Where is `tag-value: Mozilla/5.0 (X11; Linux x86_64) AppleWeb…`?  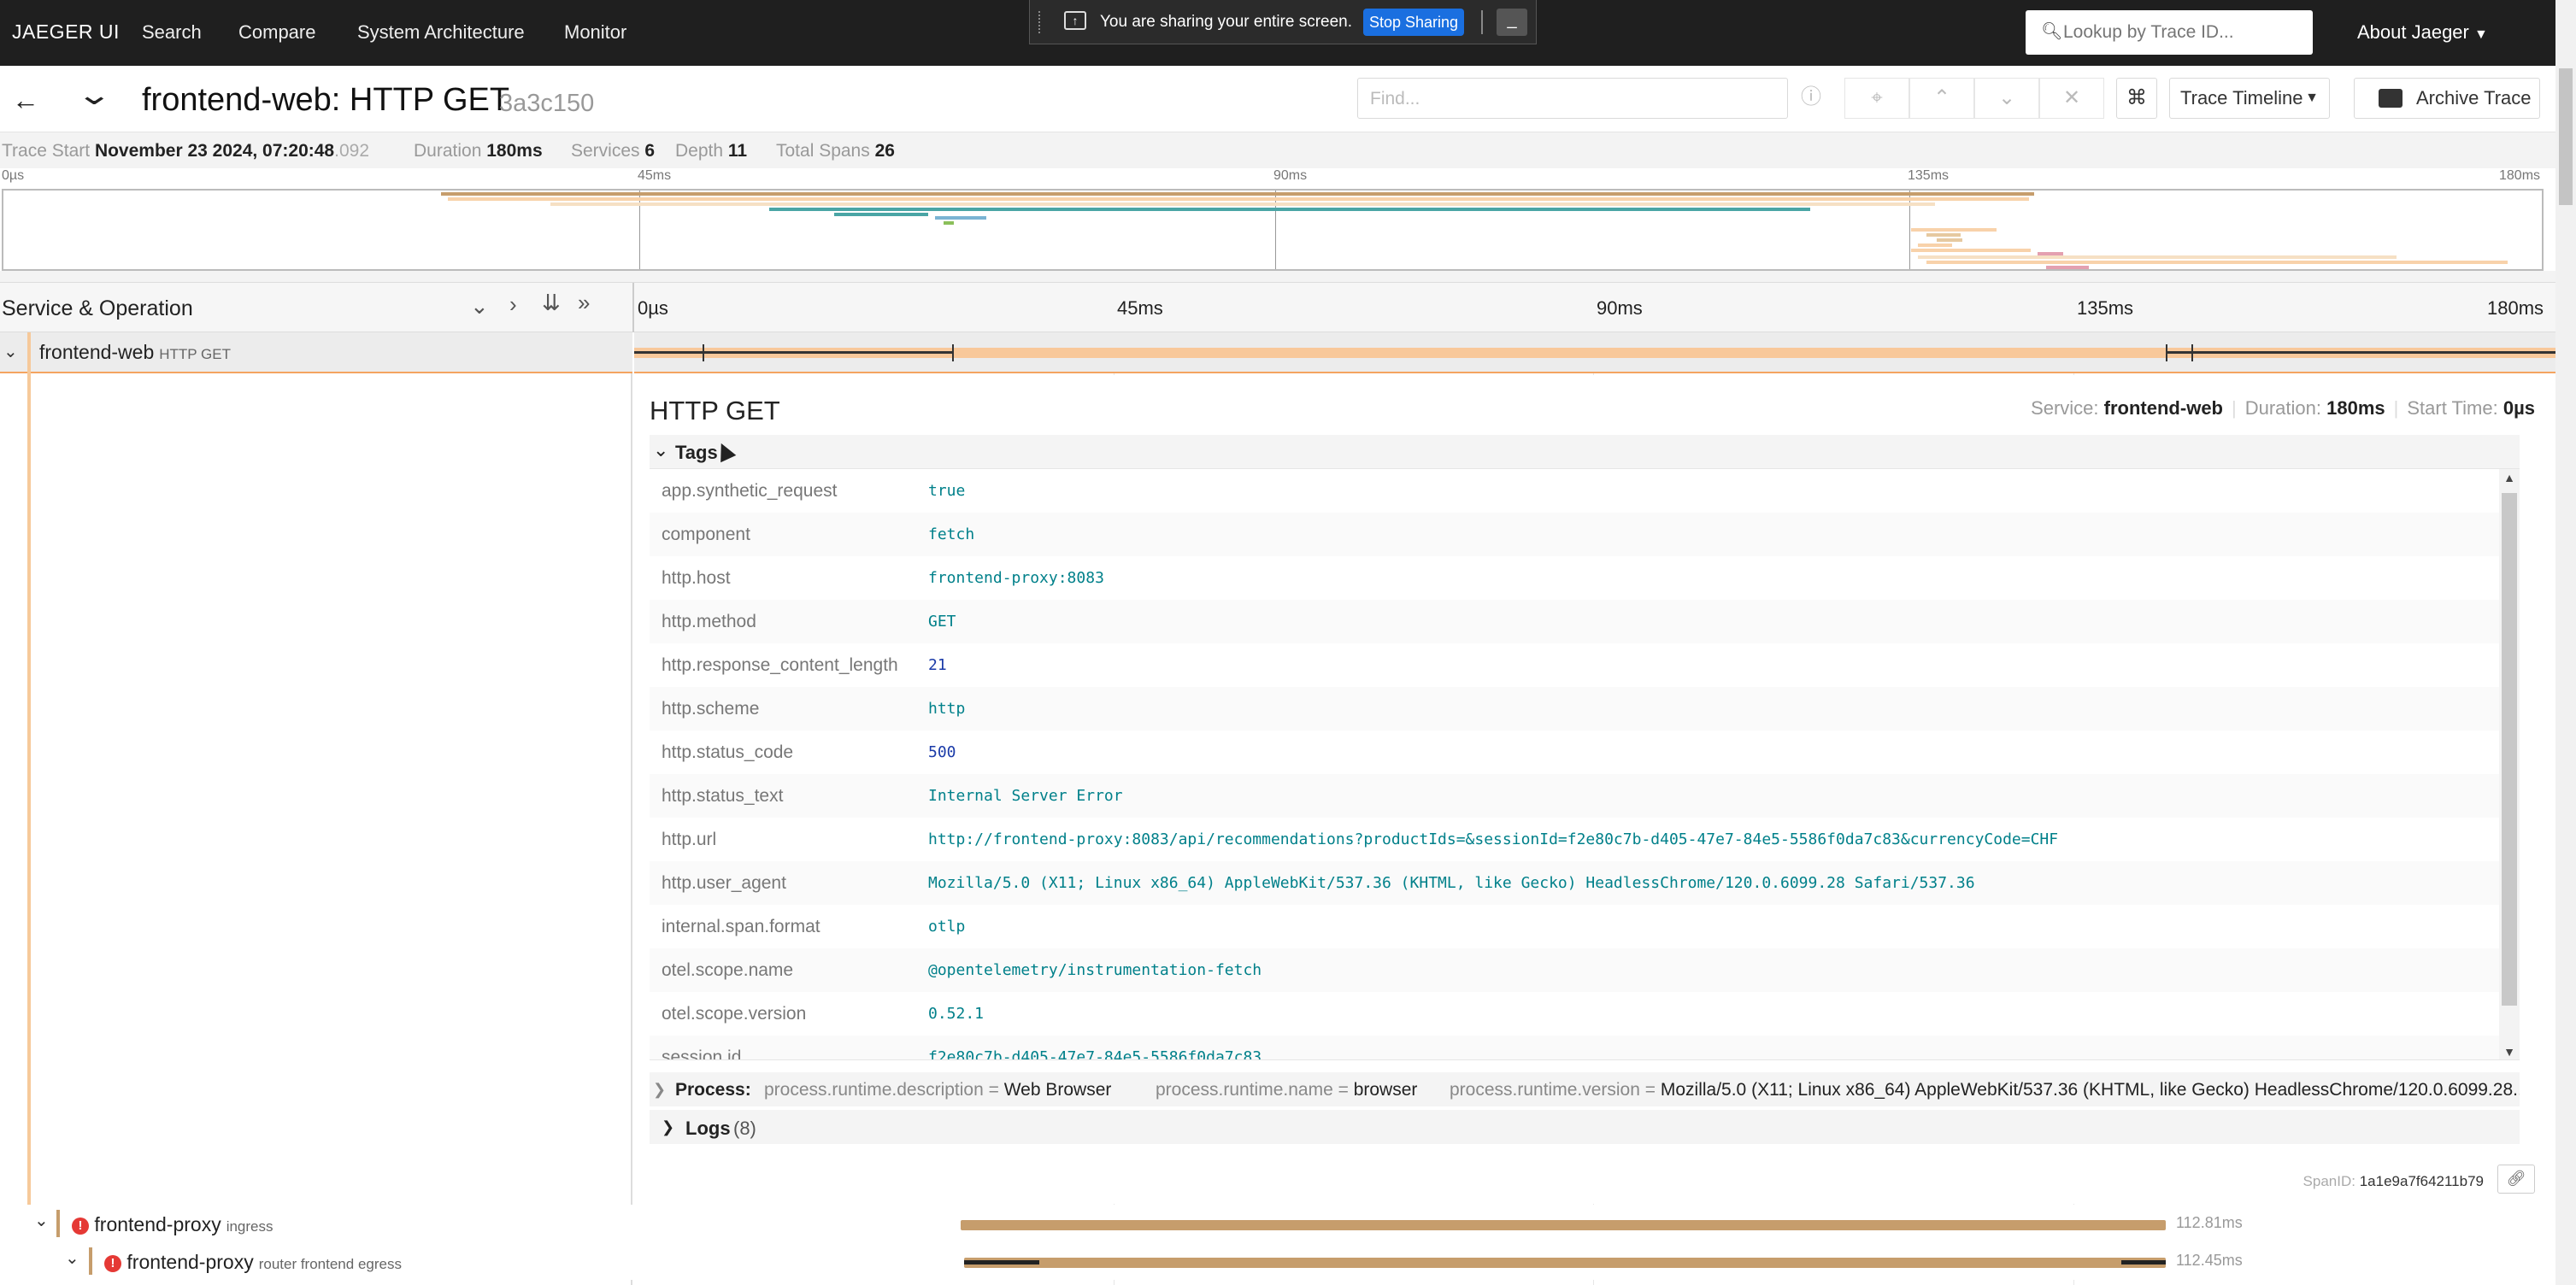 tag-value: Mozilla/5.0 (X11; Linux x86_64) AppleWeb… is located at coordinates (1451, 883).